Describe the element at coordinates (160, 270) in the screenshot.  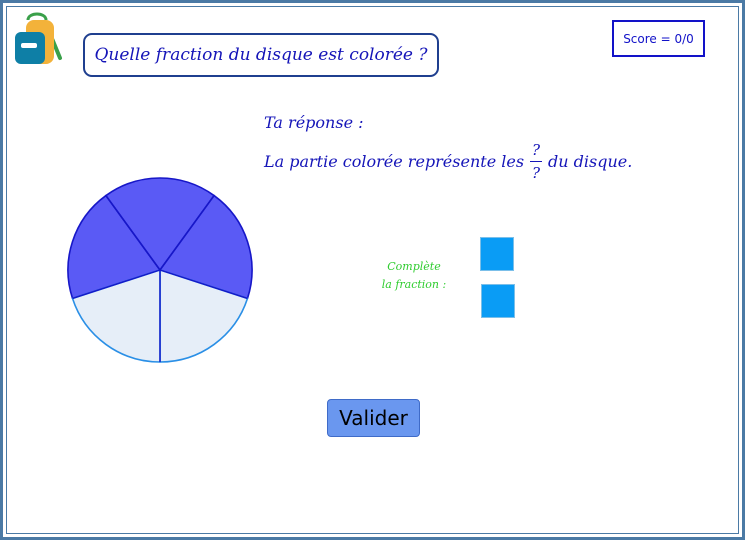
I see `fraction-disk` at that location.